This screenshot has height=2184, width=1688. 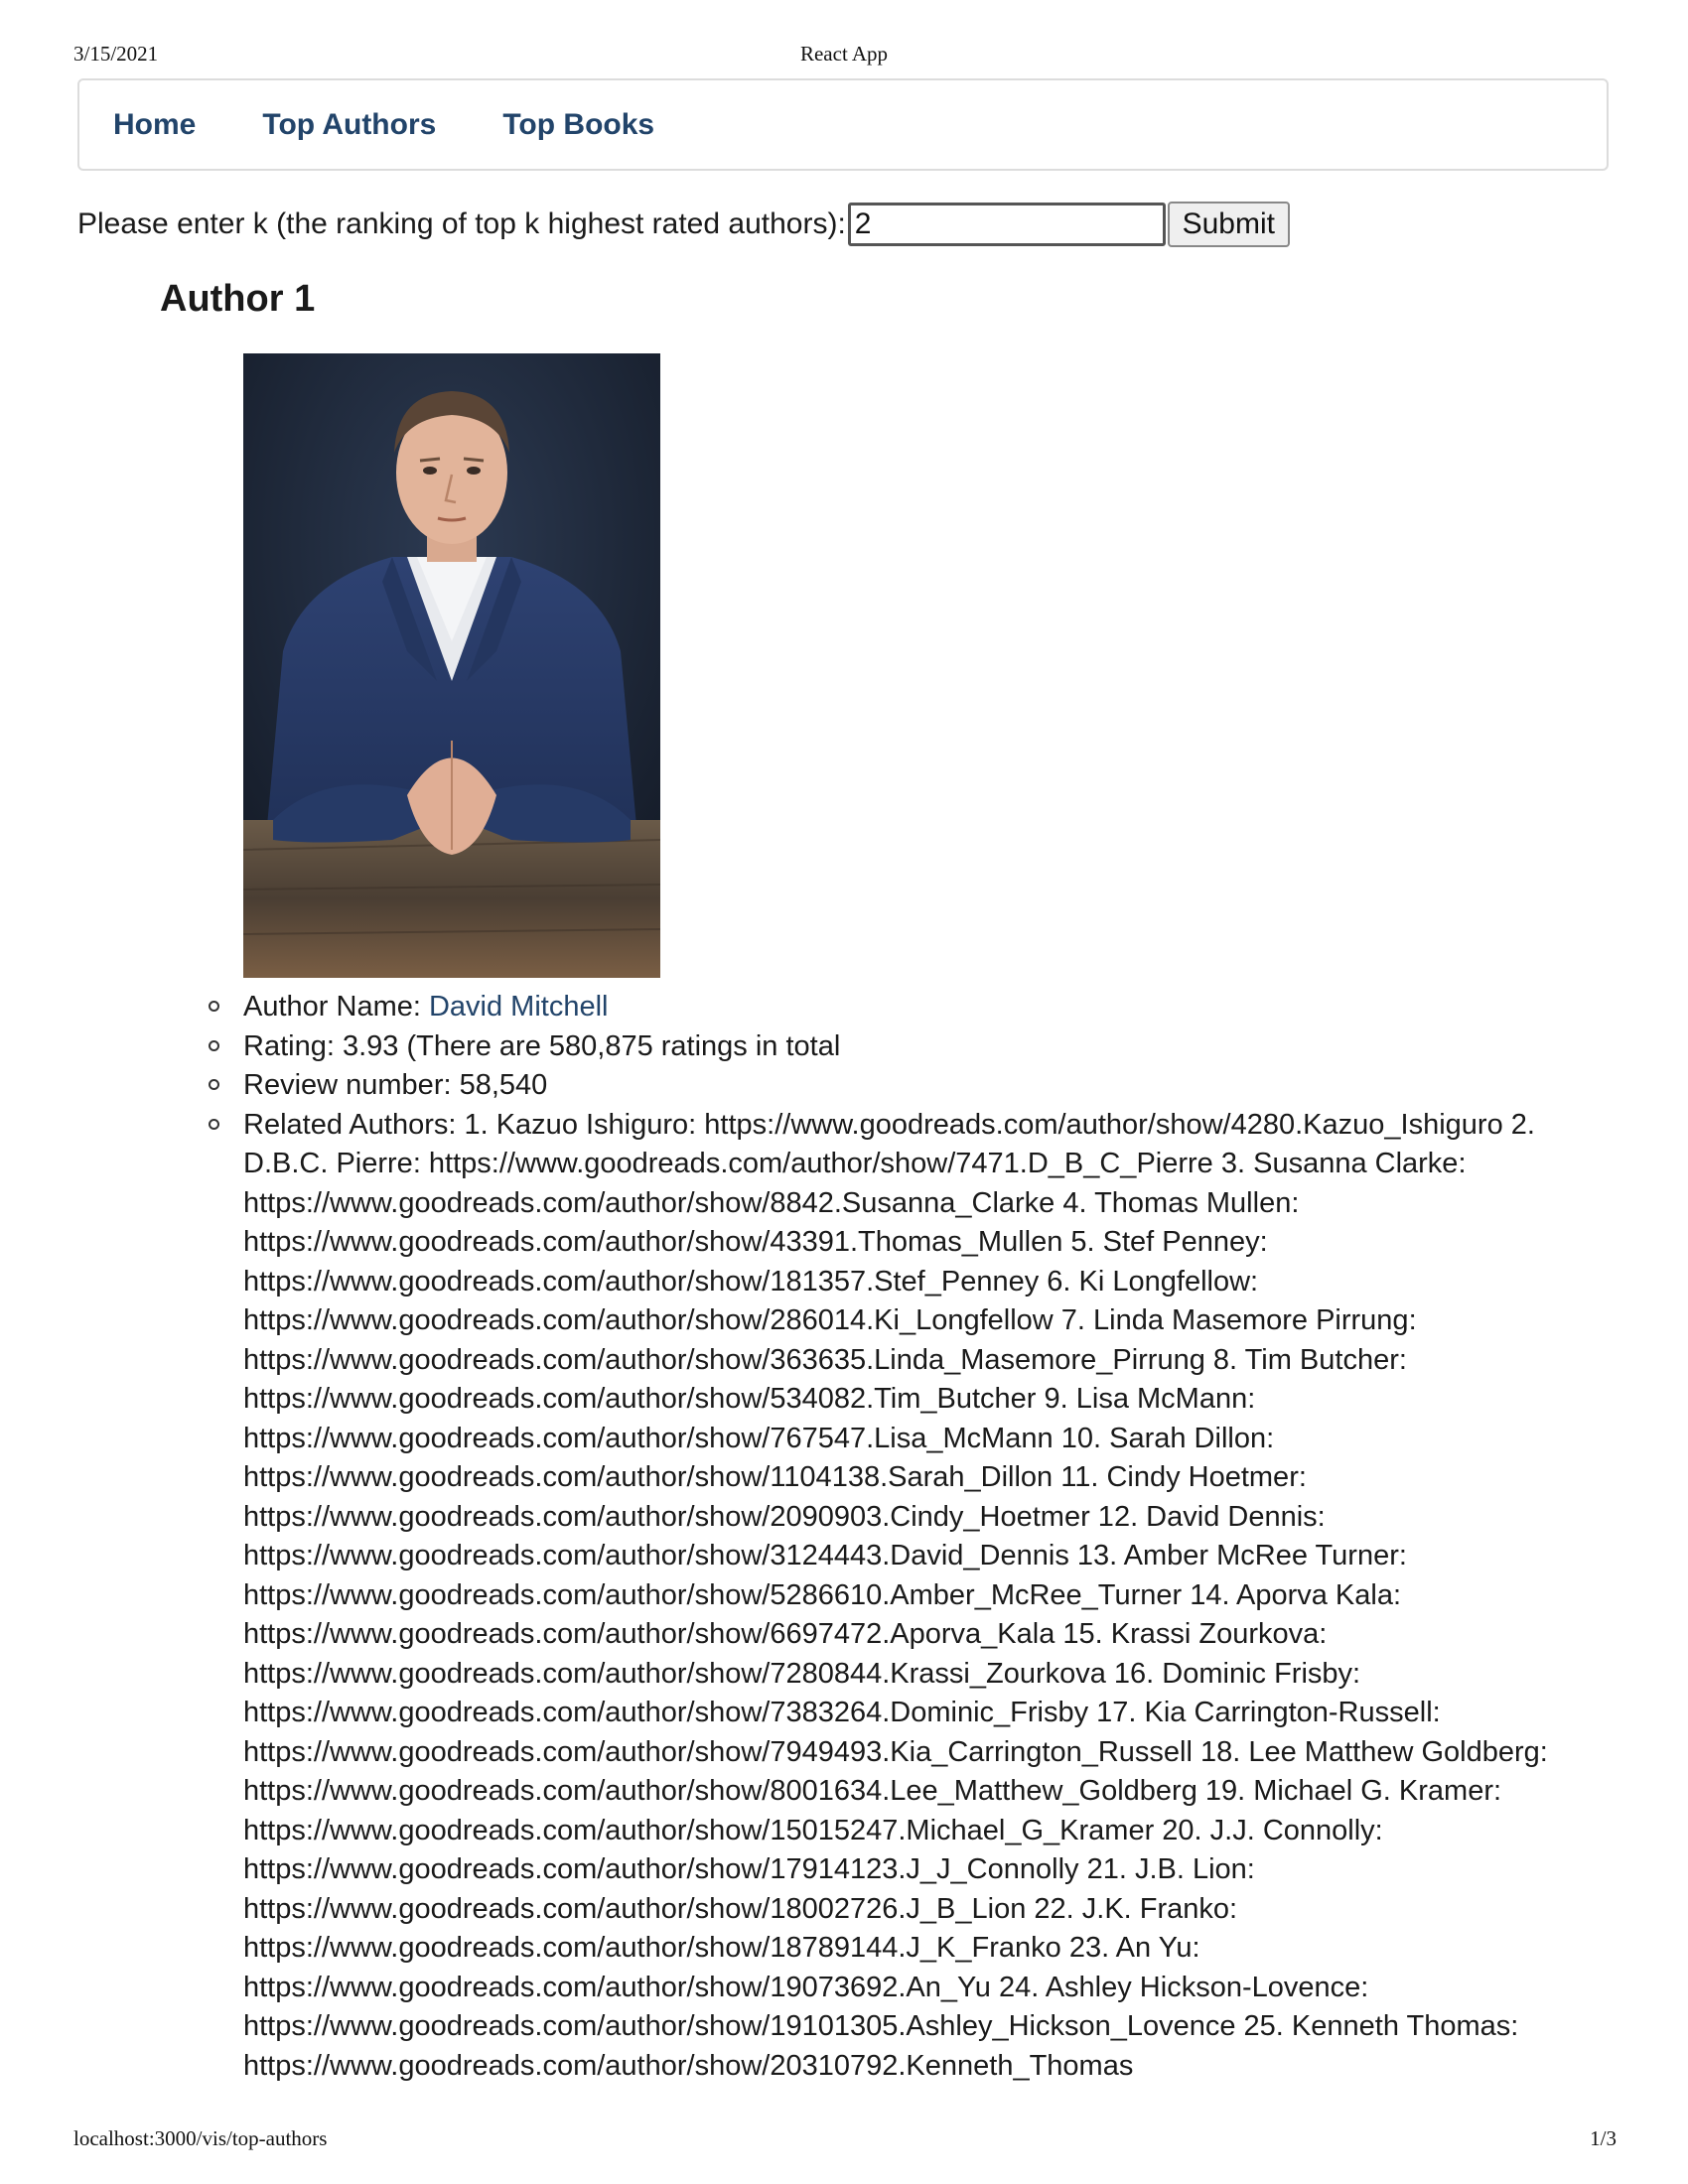 What do you see at coordinates (349, 125) in the screenshot?
I see `nav-top-authors-link: Top Authors` at bounding box center [349, 125].